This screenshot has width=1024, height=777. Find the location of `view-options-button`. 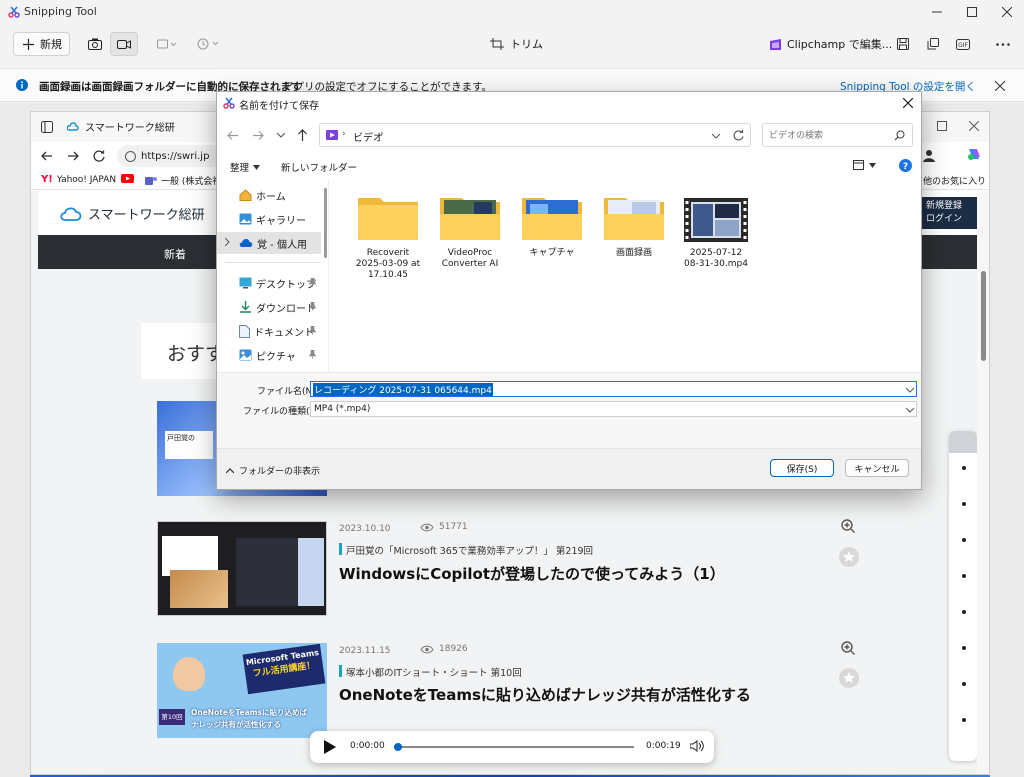

view-options-button is located at coordinates (864, 165).